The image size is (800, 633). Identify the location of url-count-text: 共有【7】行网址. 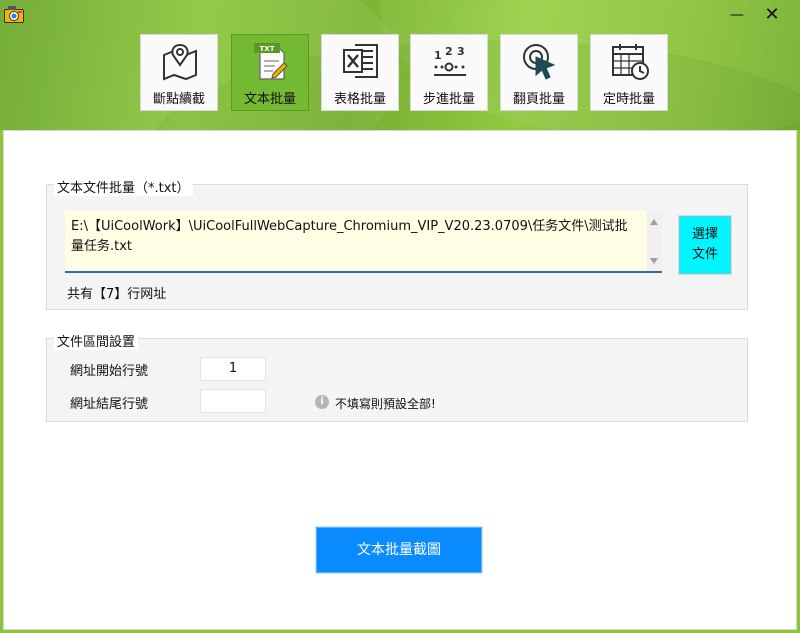
(117, 294).